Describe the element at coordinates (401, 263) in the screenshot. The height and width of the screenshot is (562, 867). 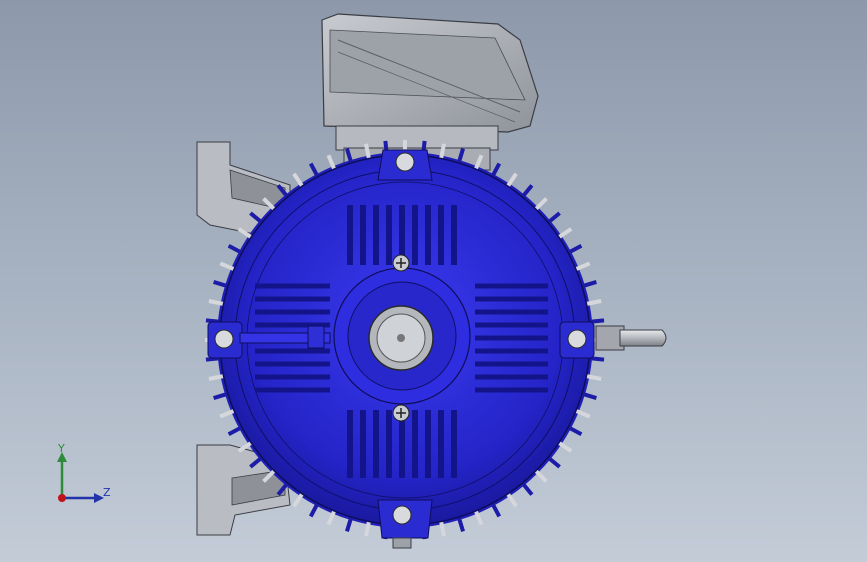
I see `screw-top` at that location.